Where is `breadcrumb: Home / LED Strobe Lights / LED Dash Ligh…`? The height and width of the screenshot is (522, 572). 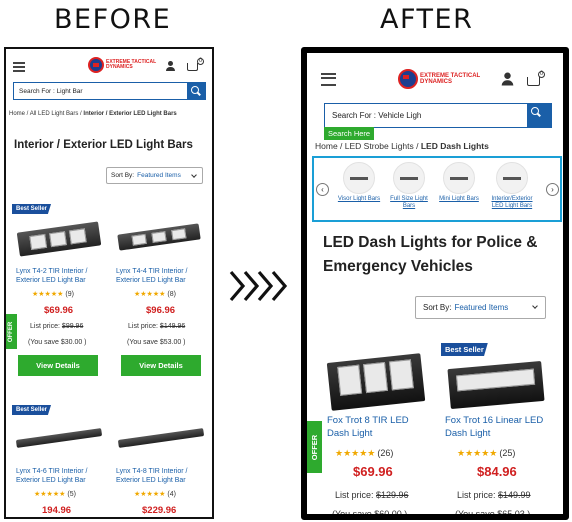
breadcrumb: Home / LED Strobe Lights / LED Dash Ligh… is located at coordinates (402, 146).